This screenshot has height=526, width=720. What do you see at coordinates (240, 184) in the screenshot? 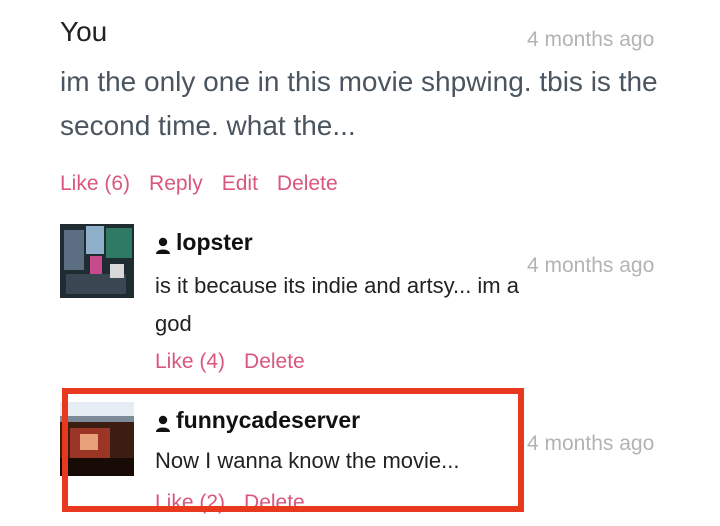
I see `edit-button: Edit` at bounding box center [240, 184].